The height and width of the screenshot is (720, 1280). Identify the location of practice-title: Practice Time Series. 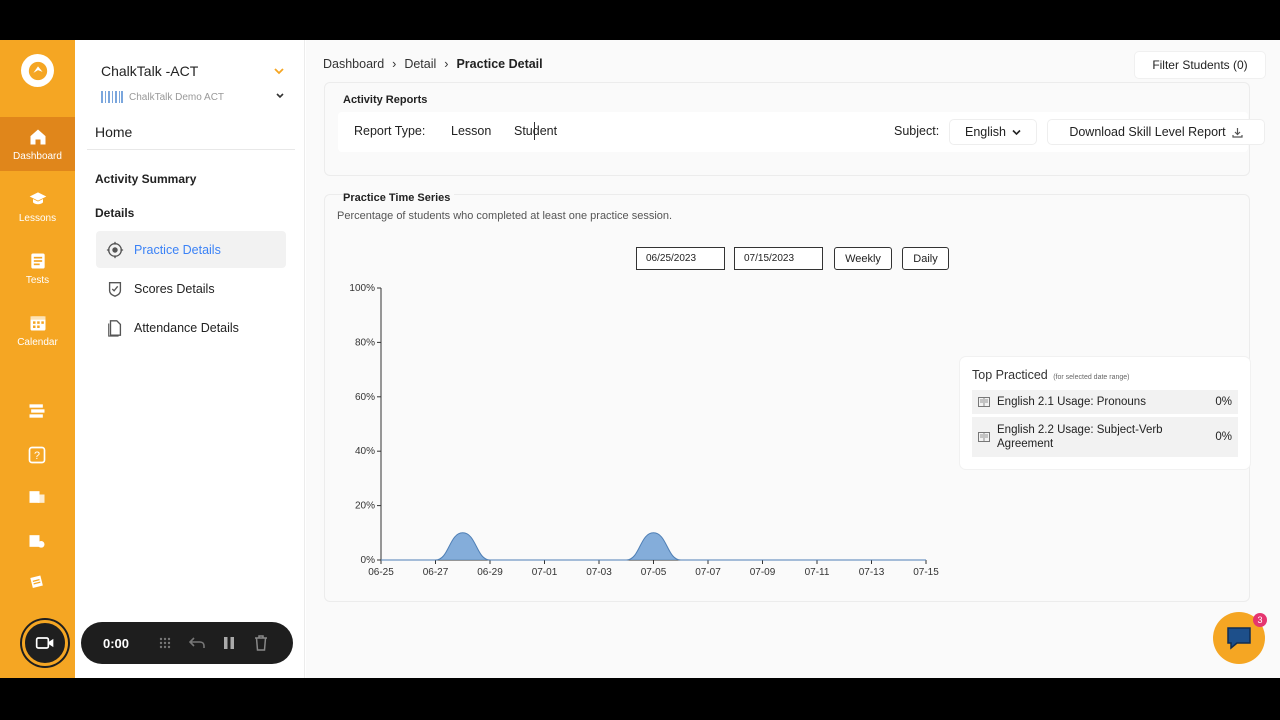
(399, 198).